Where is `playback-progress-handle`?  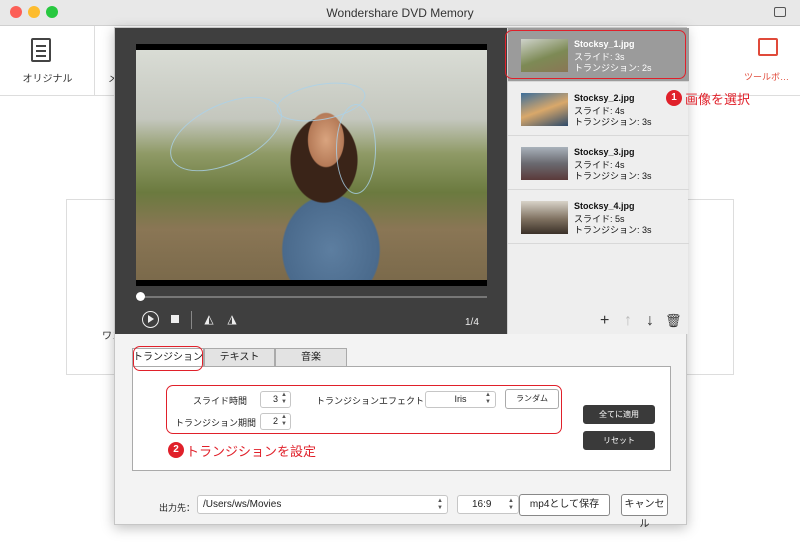
playback-progress-handle is located at coordinates (140, 296).